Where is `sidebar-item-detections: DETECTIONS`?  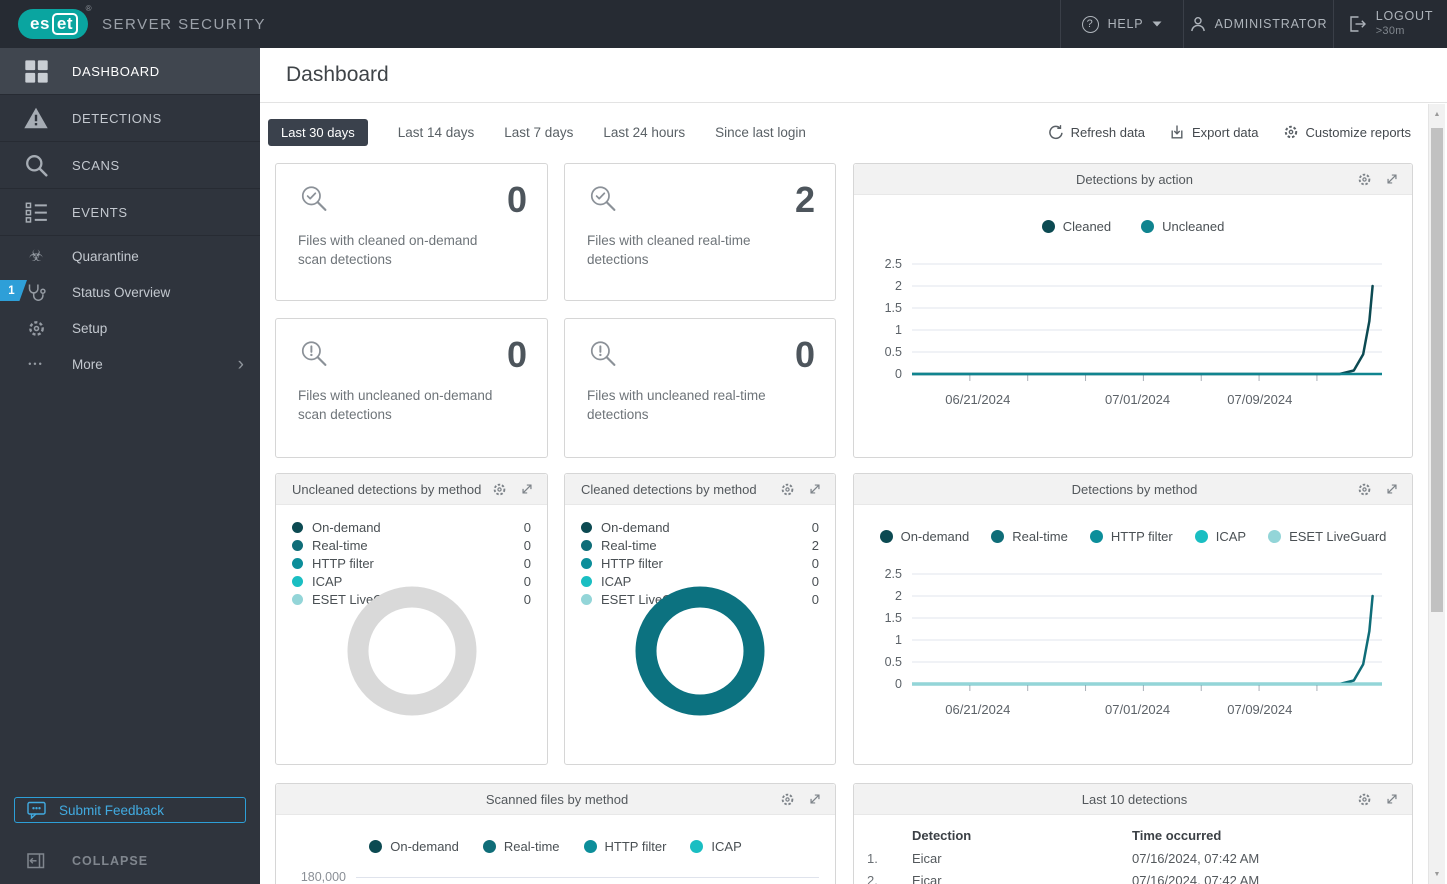
sidebar-item-detections: DETECTIONS is located at coordinates (130, 118).